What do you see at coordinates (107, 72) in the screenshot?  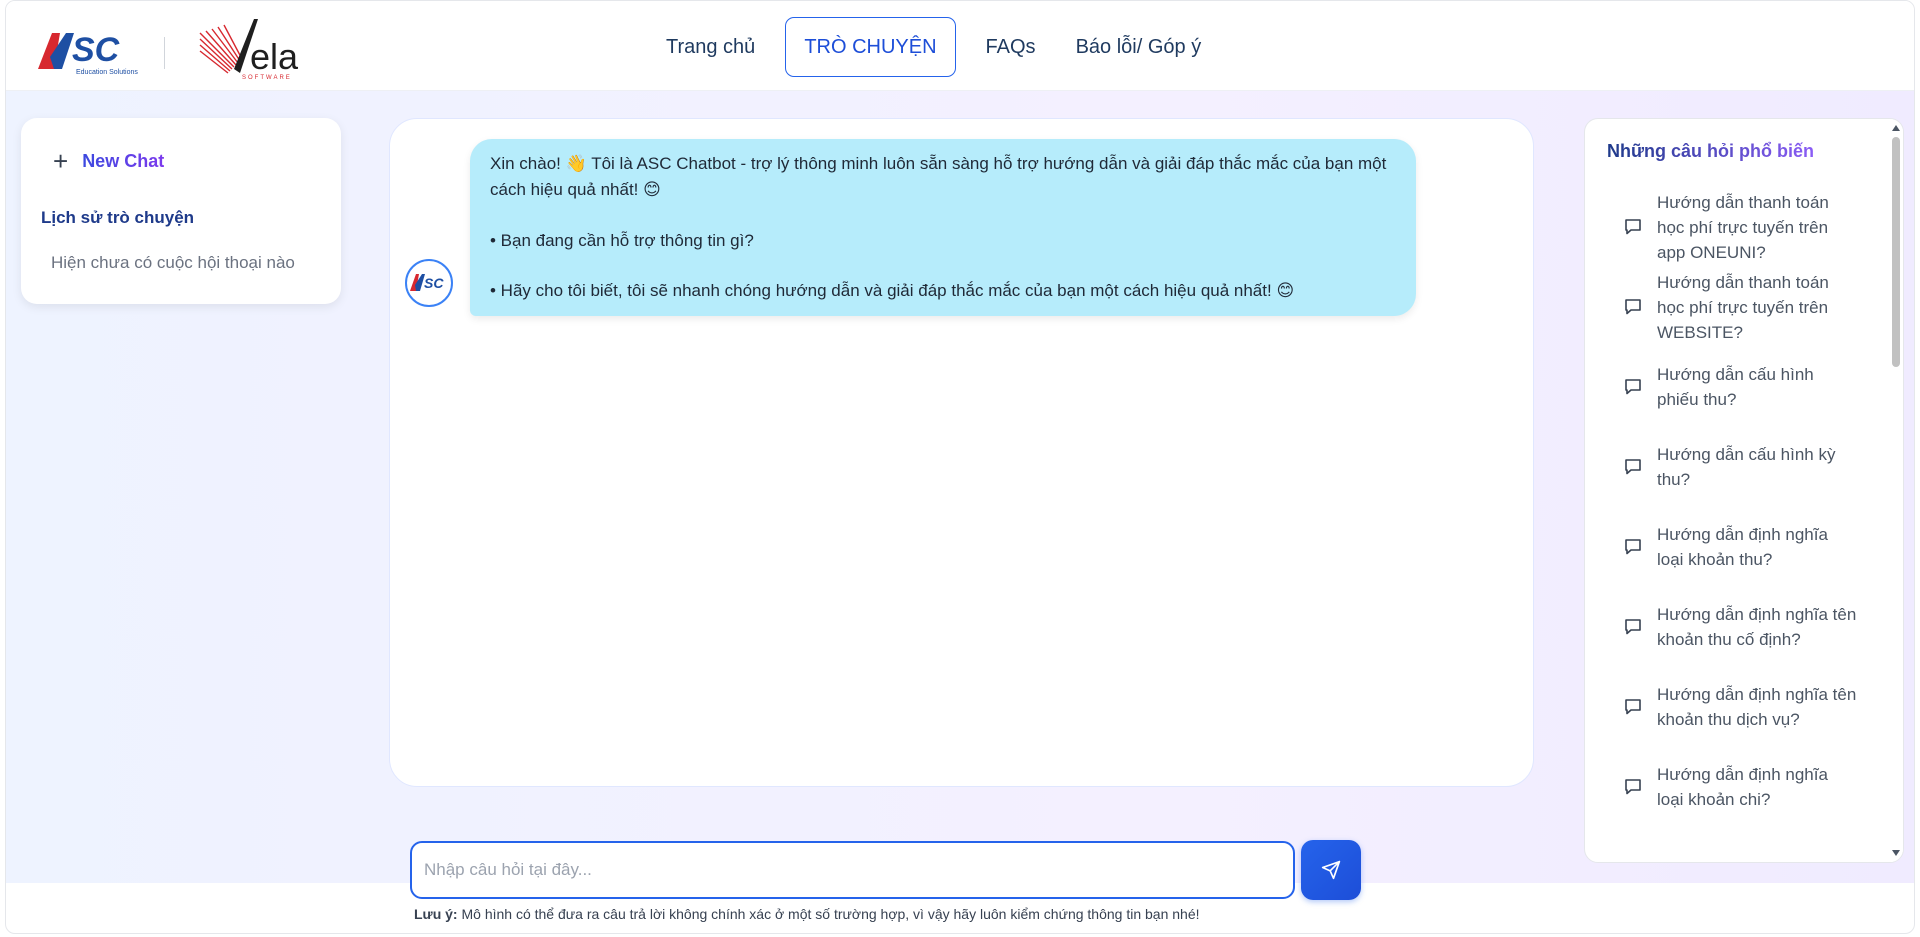 I see `svg-text: Education Solutions` at bounding box center [107, 72].